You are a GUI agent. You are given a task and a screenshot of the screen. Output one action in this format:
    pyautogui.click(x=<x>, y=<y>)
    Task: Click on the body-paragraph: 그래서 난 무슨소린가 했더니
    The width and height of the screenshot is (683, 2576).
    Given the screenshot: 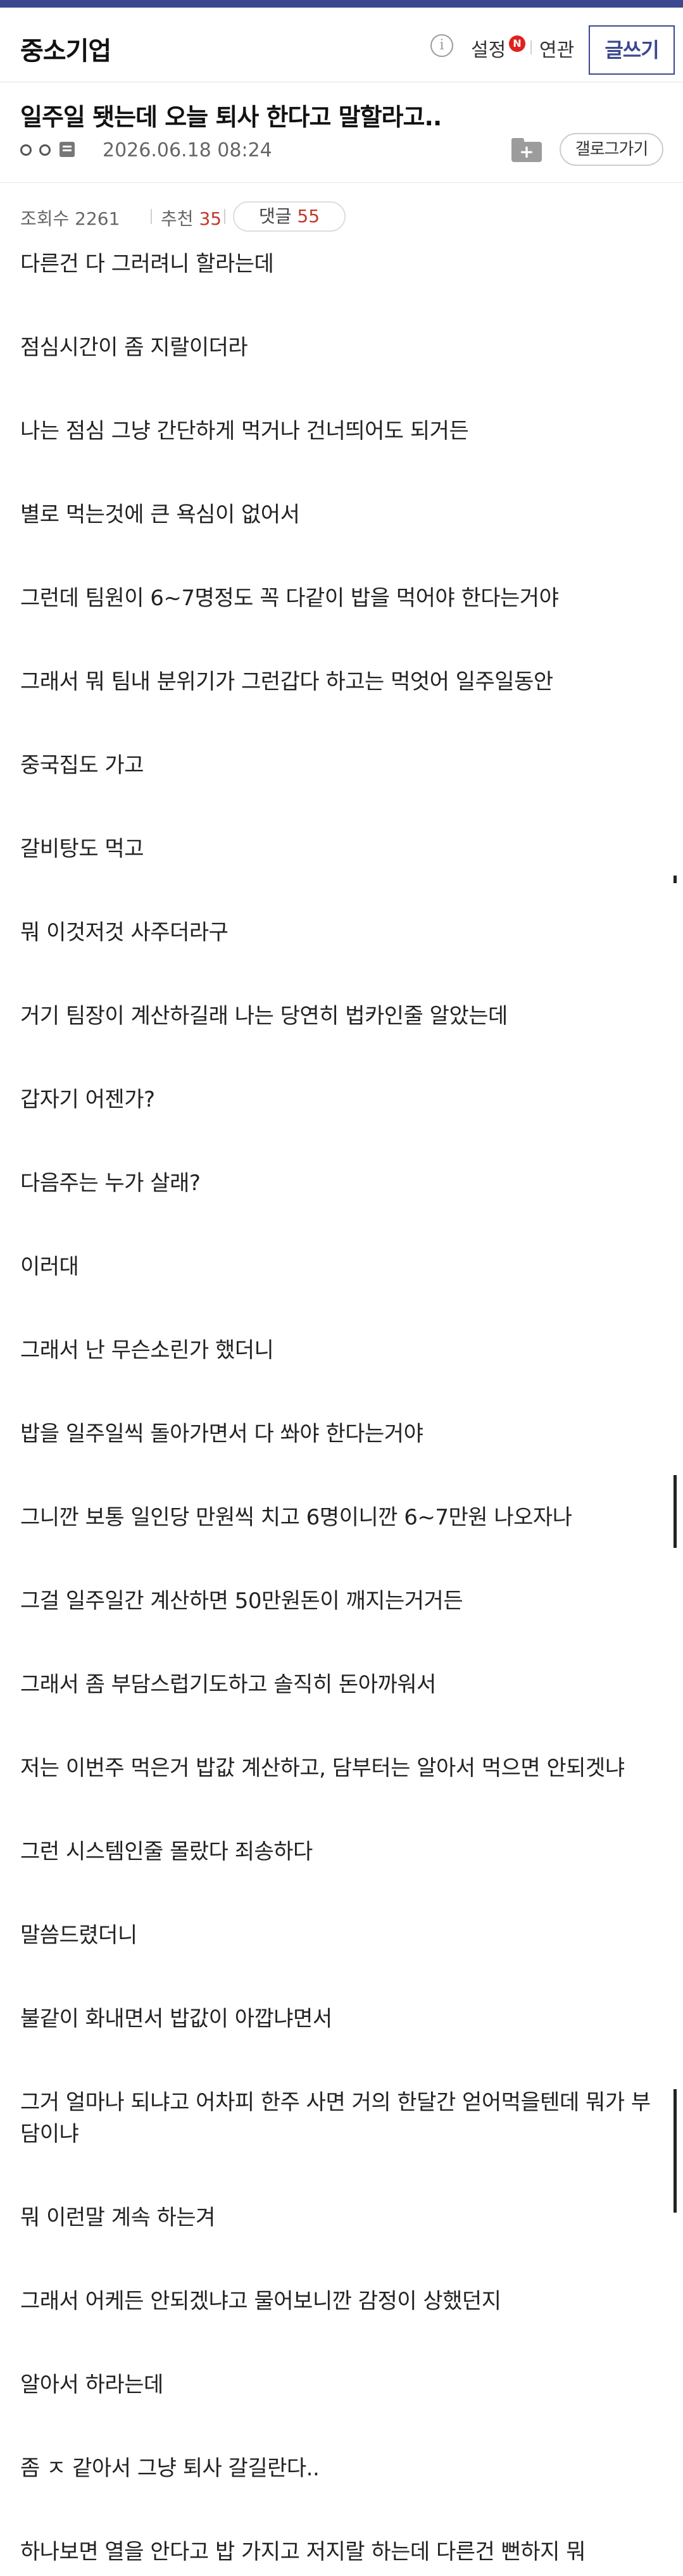 What is the action you would take?
    pyautogui.click(x=147, y=1350)
    